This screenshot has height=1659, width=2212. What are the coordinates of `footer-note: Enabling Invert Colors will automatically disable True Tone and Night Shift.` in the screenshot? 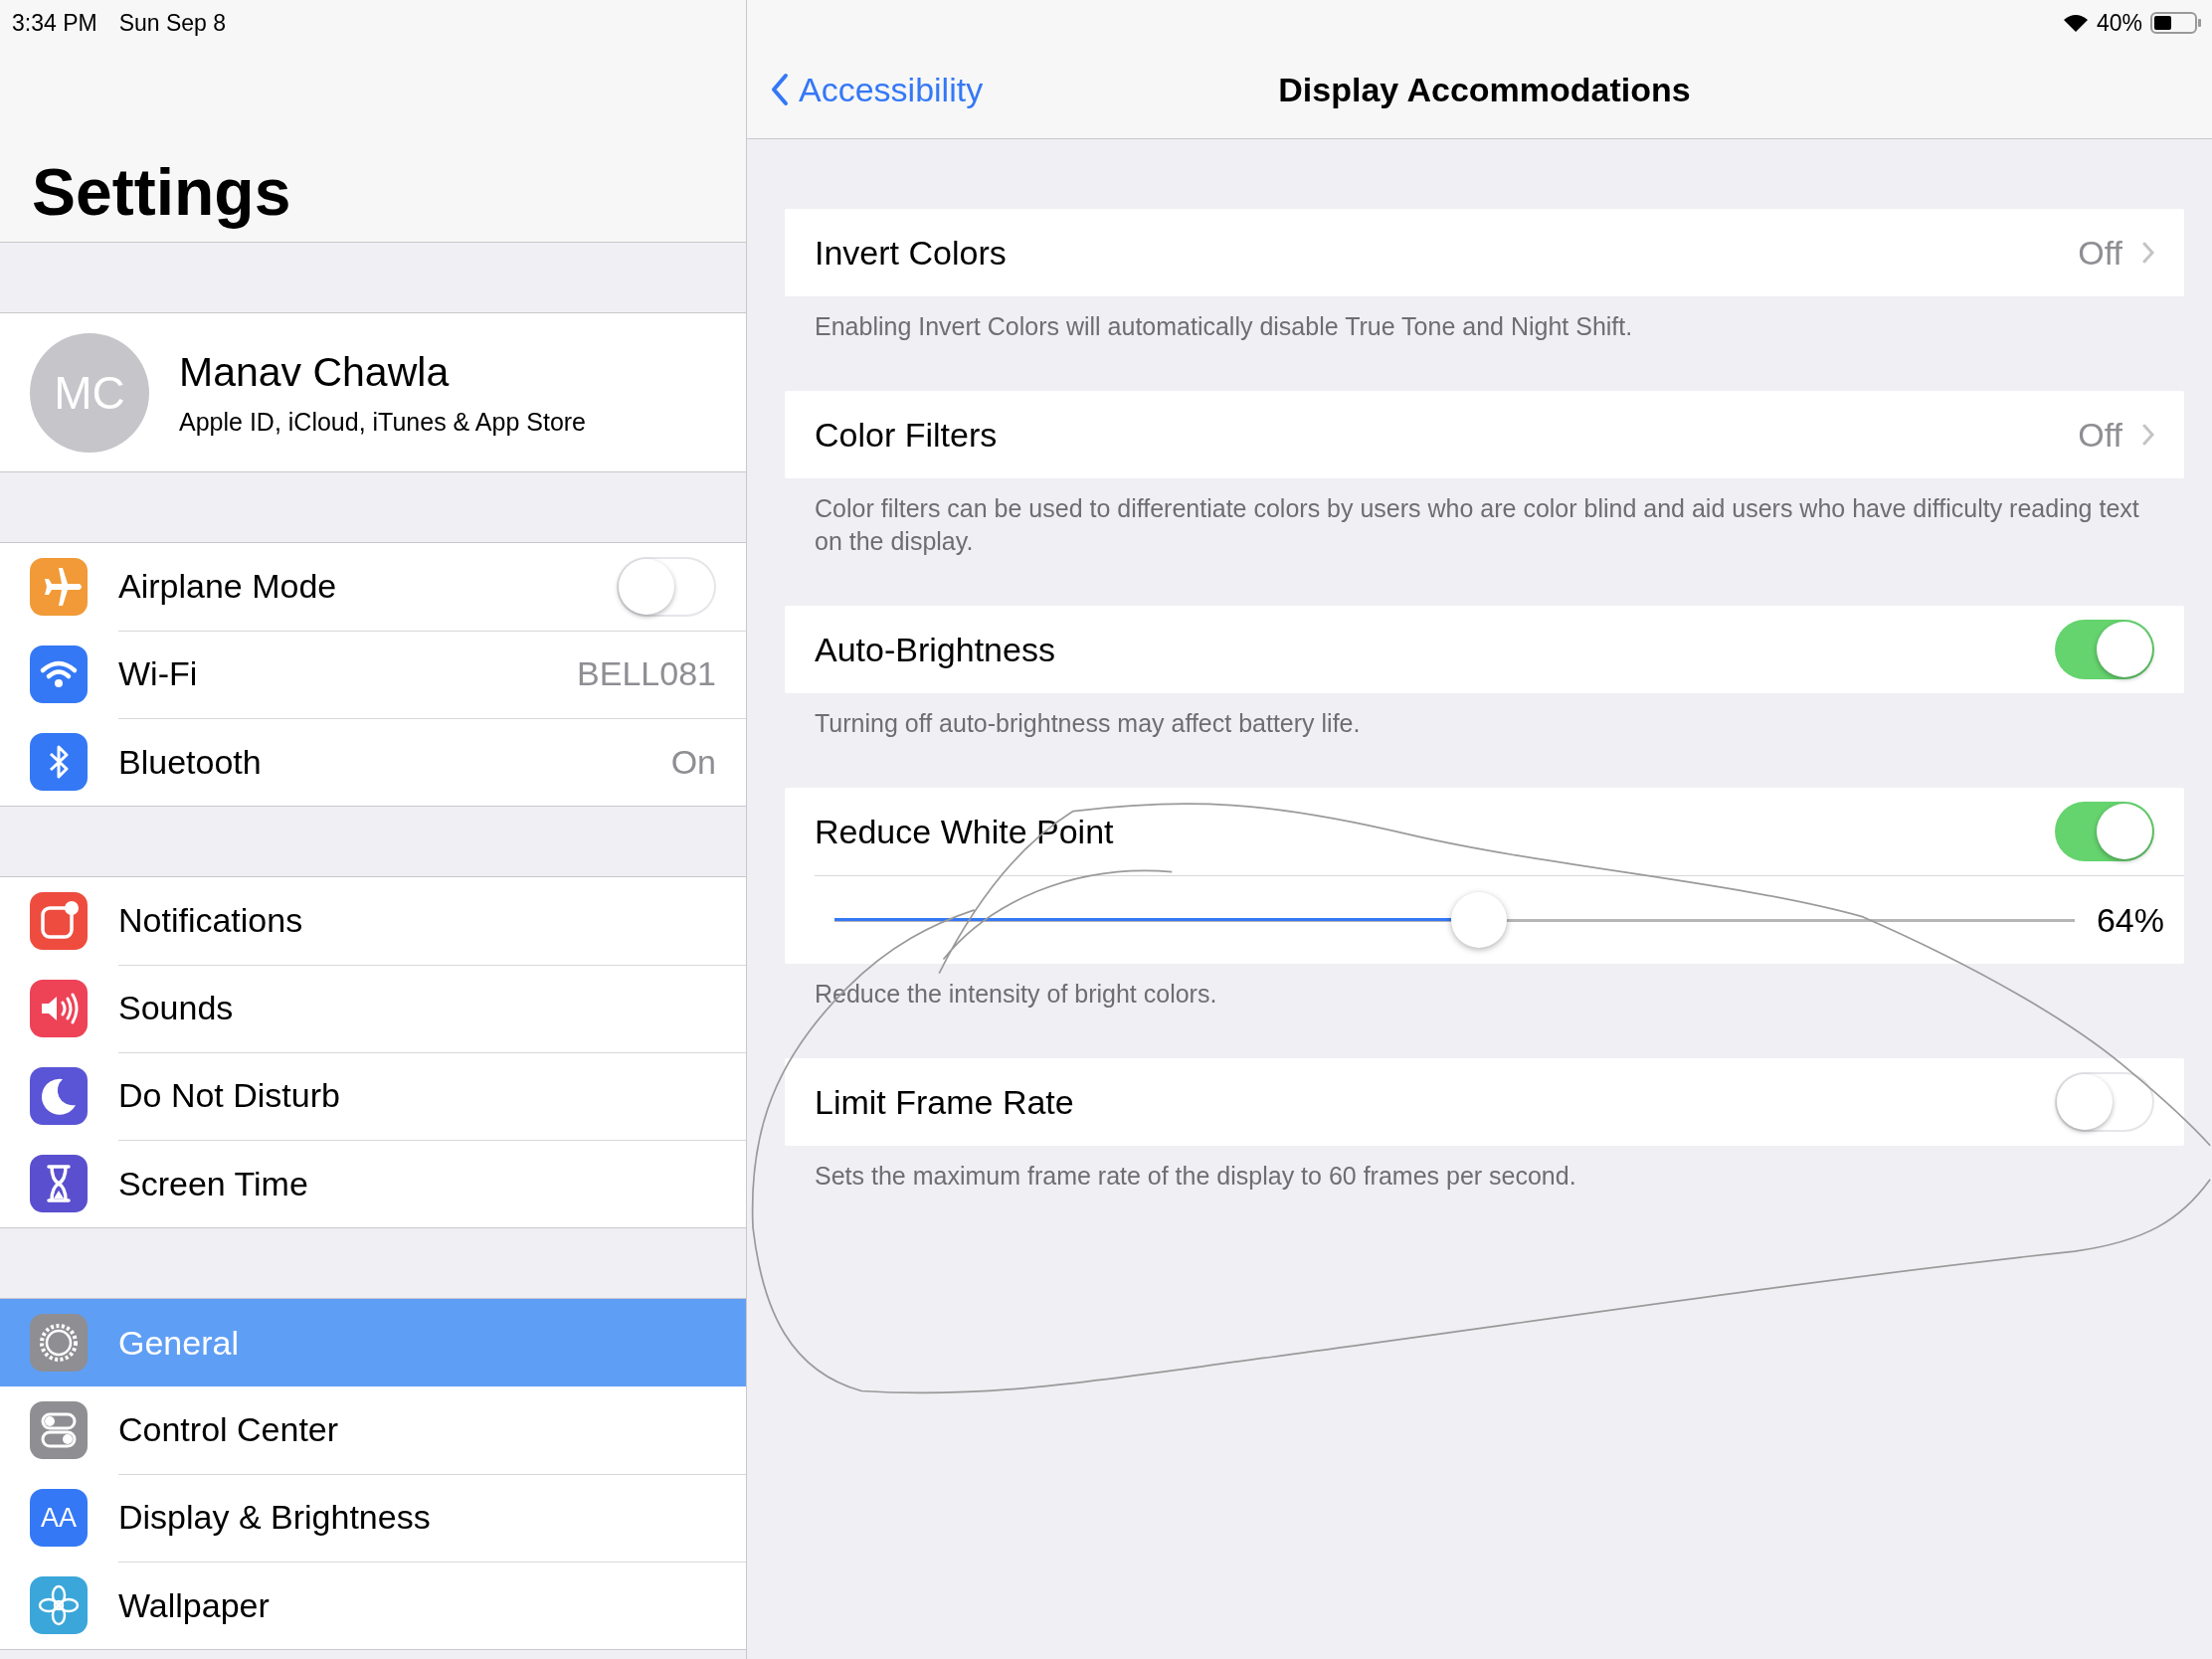 It's located at (1224, 326).